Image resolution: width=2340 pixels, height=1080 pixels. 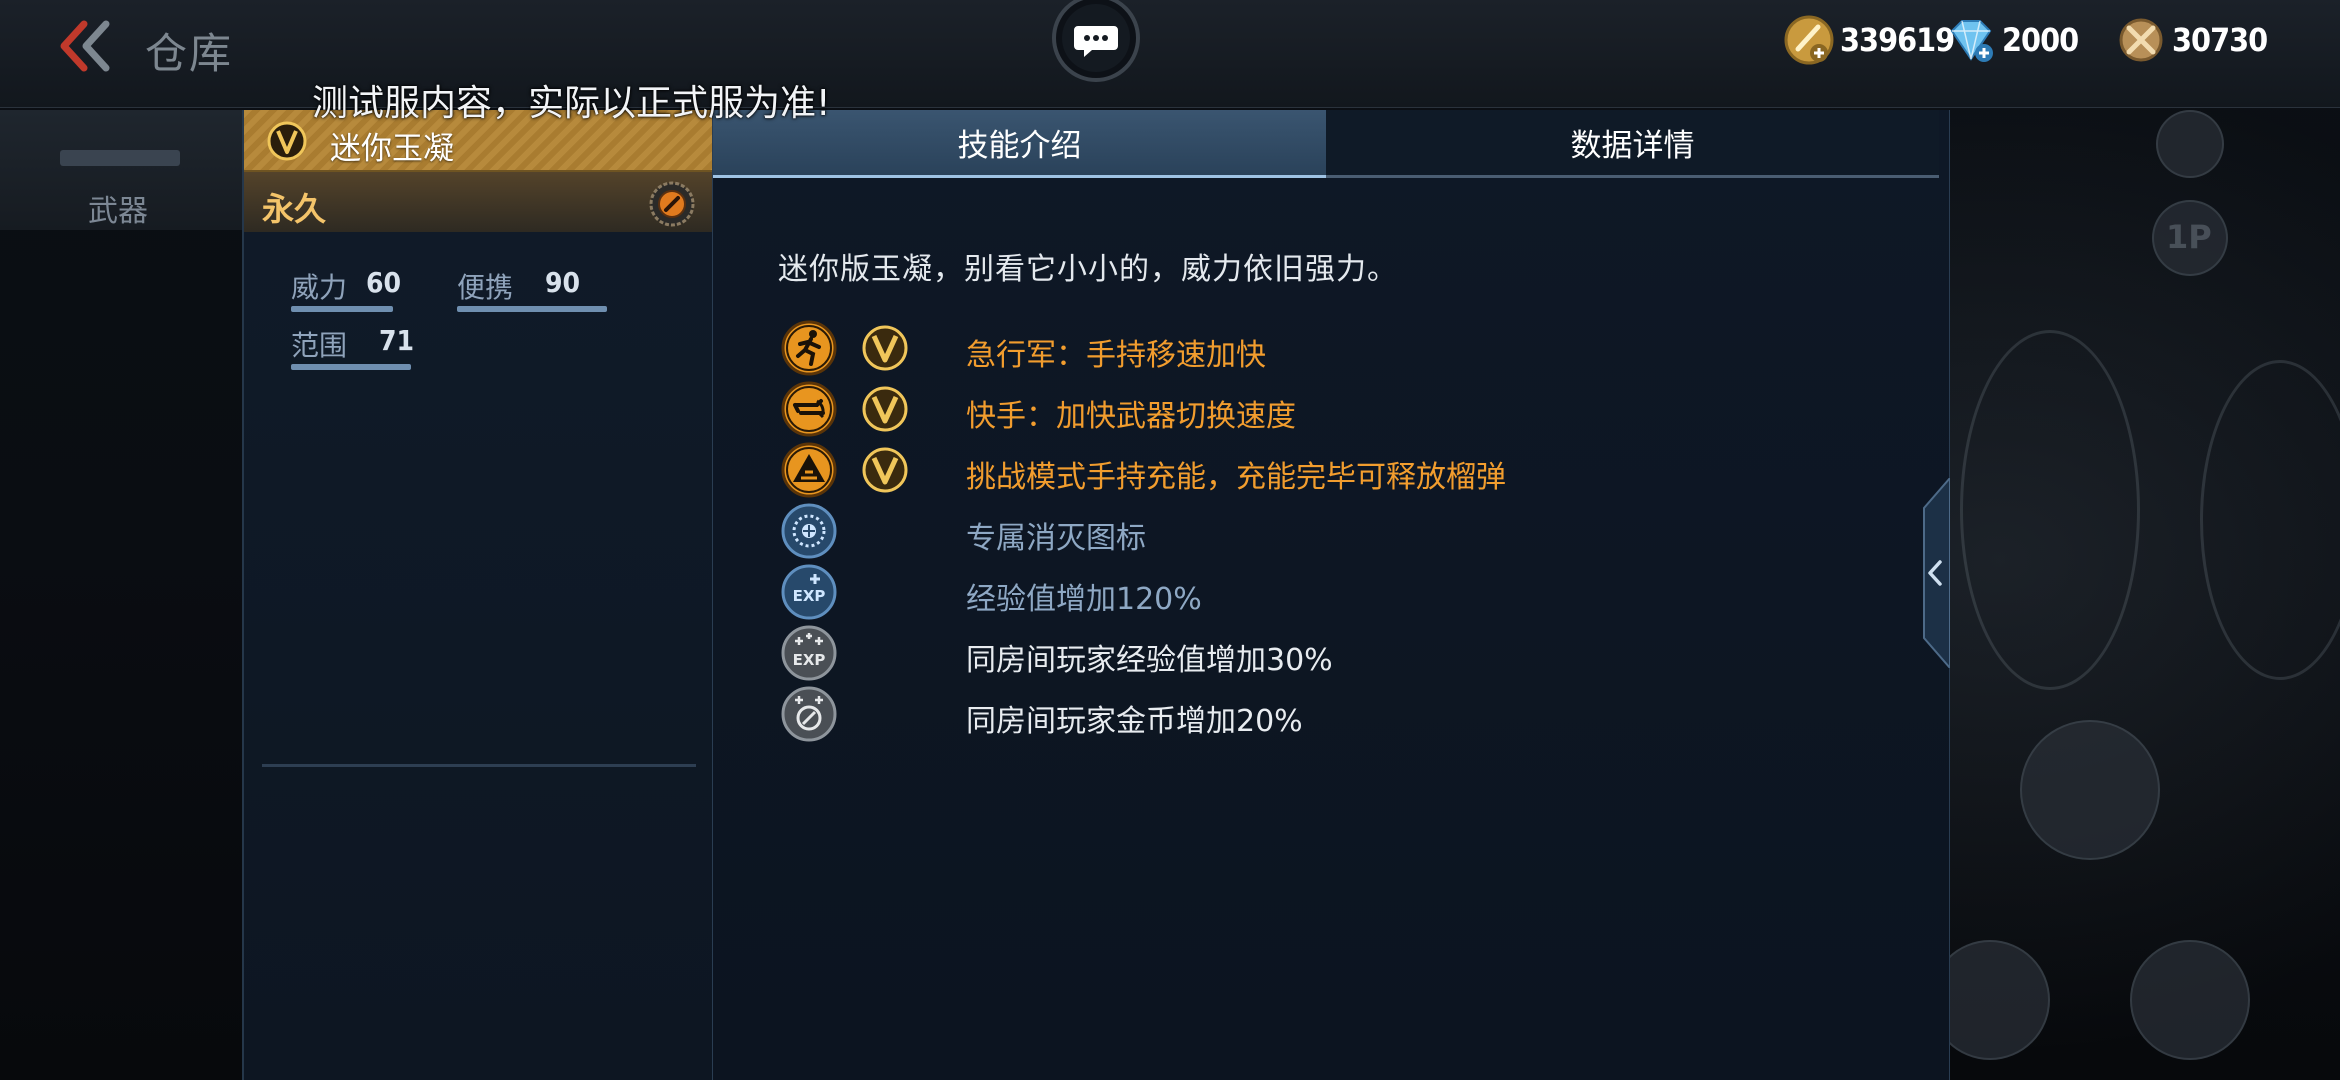 What do you see at coordinates (809, 714) in the screenshot?
I see `room-gold-icon` at bounding box center [809, 714].